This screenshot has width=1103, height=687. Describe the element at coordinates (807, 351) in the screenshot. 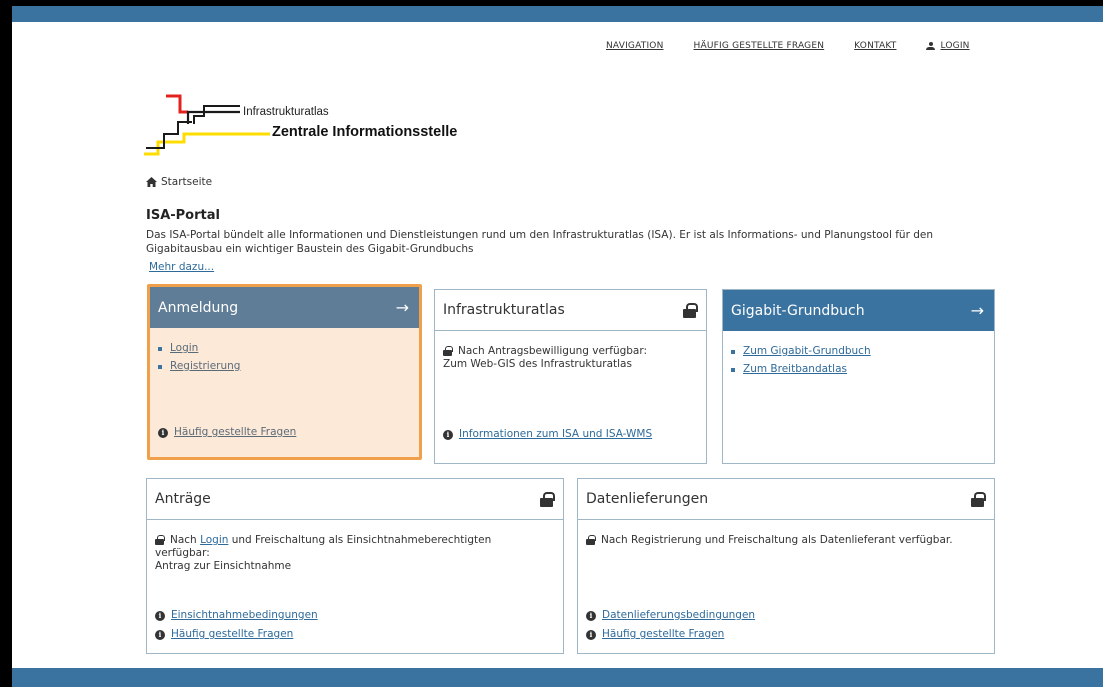

I see `gigabit-grundbuch-link: Zum Gigabit-Grundbuch` at that location.